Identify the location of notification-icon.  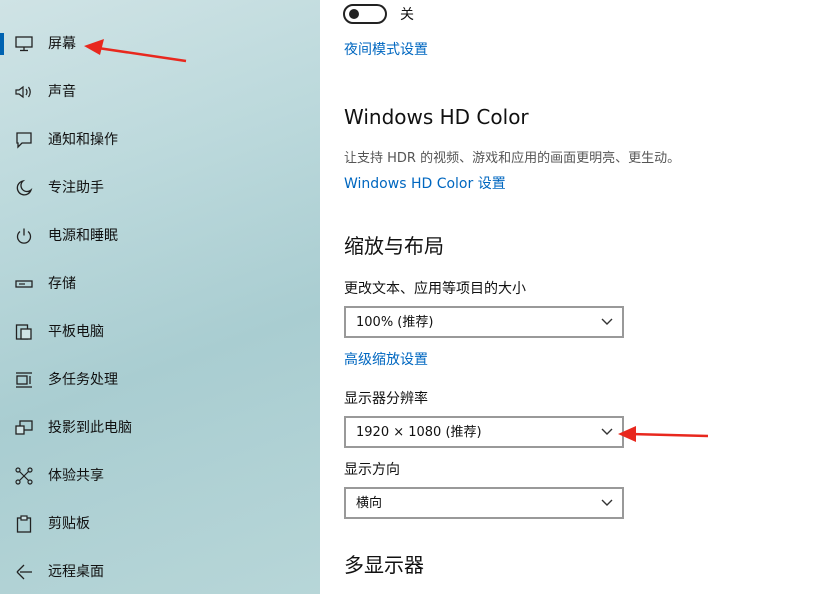
(24, 140).